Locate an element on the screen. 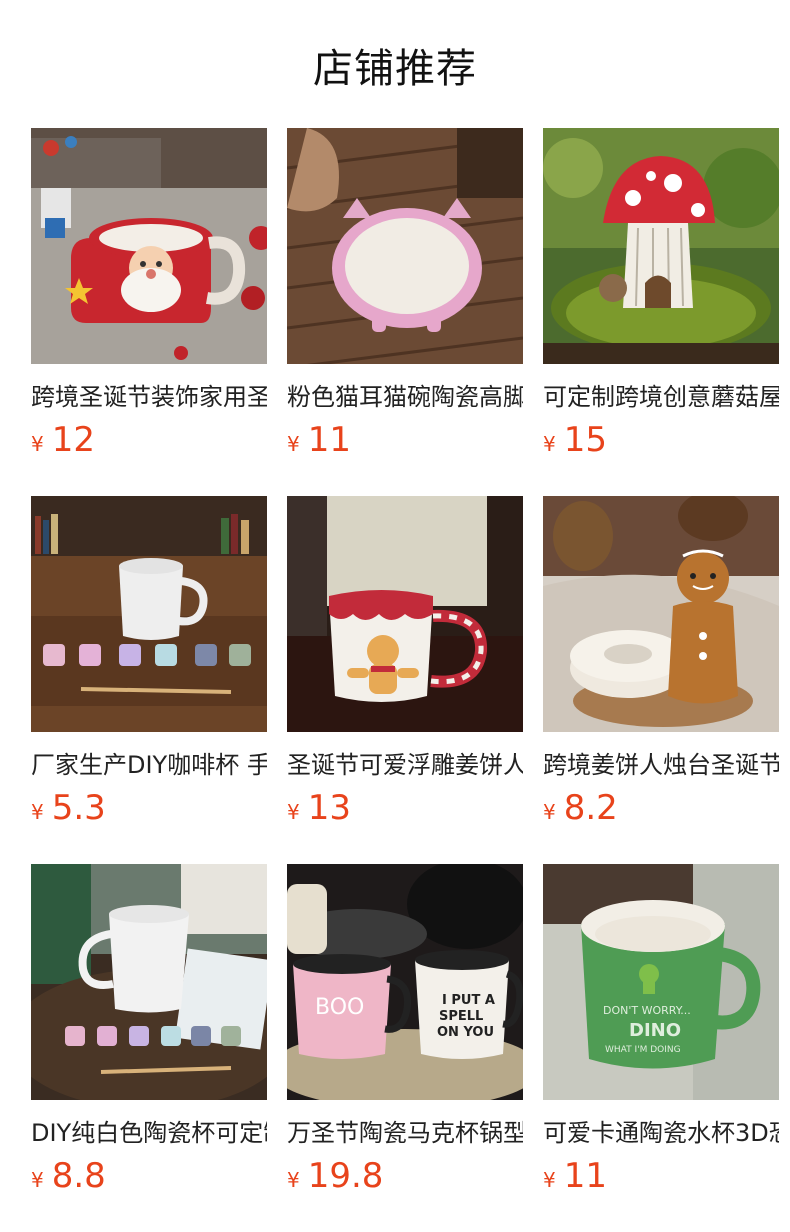  product-name: 厂家生产DIY咖啡杯 手绘颜料套装 is located at coordinates (149, 765).